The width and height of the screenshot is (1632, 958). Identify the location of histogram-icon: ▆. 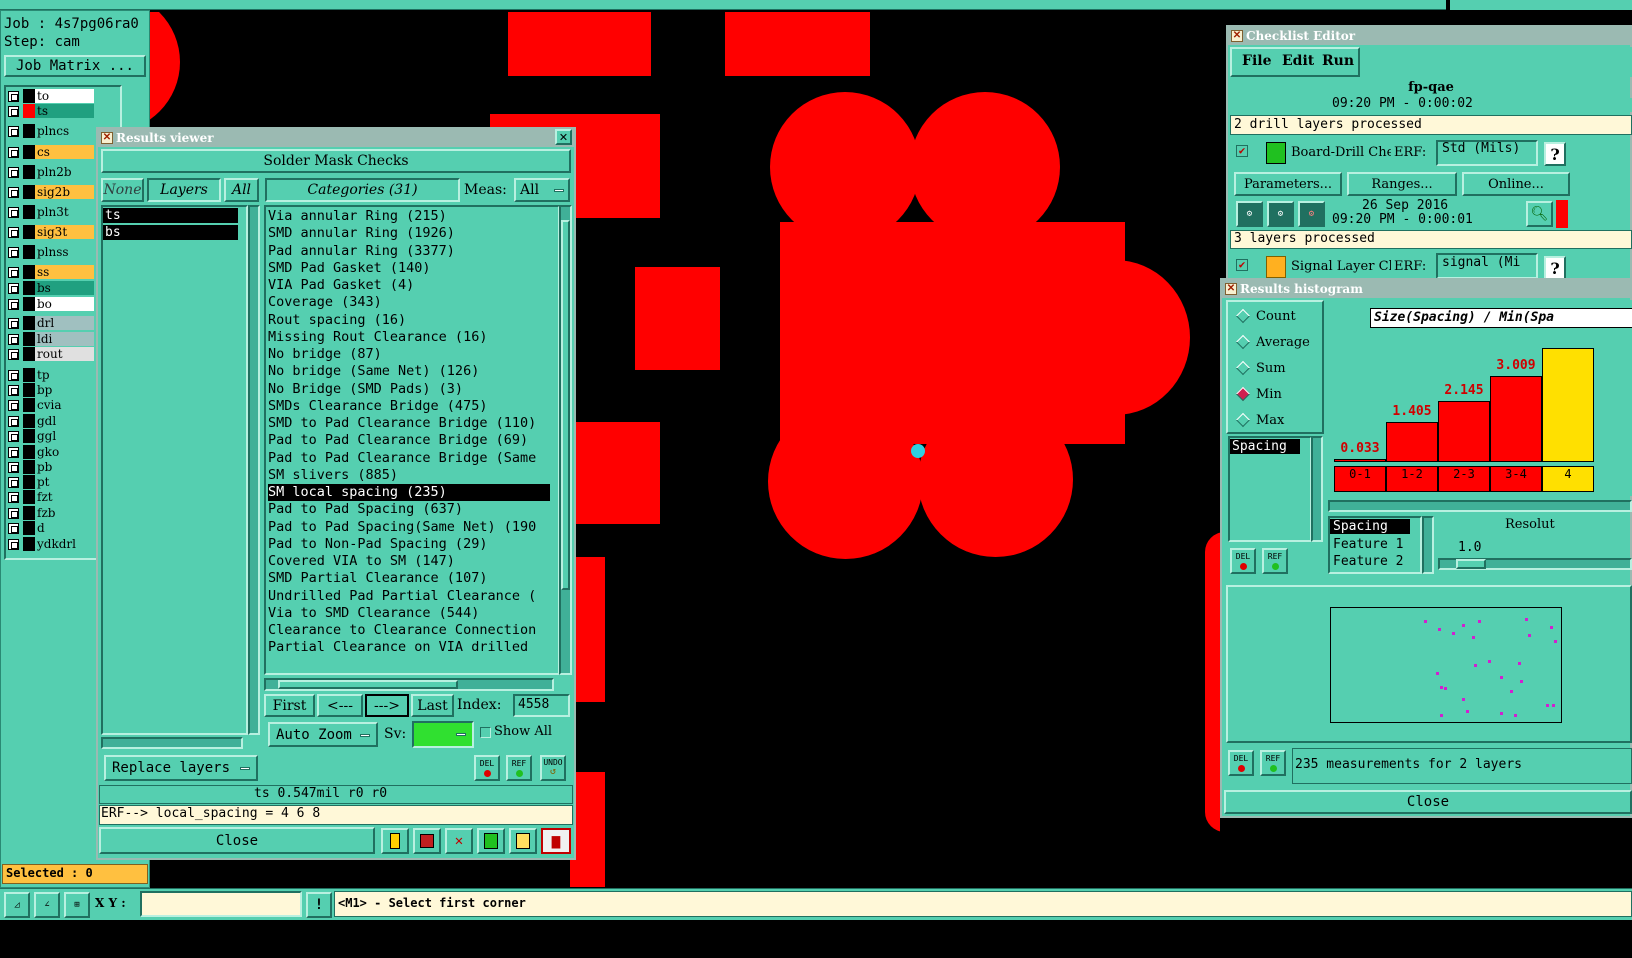
(556, 841).